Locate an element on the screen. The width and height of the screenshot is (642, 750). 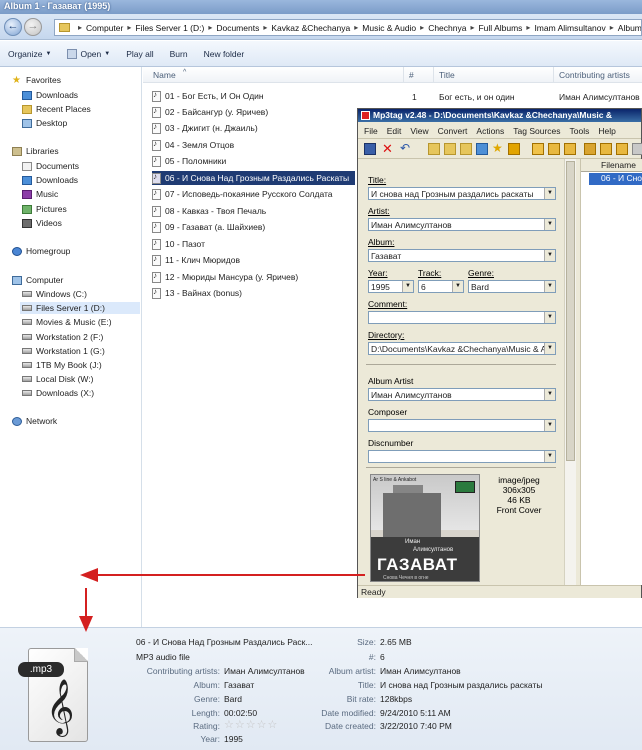
tag-panel-scrollbar is located at coordinates (570, 374).